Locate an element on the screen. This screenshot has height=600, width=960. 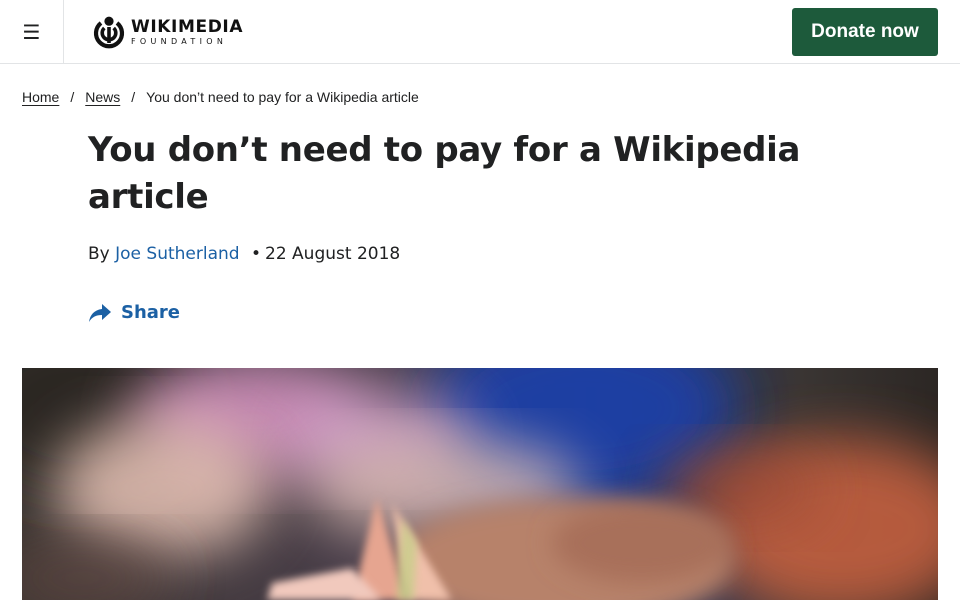
site-header: ☰ WIKIMEDIA FOUNDATION Donate now is located at coordinates (480, 32).